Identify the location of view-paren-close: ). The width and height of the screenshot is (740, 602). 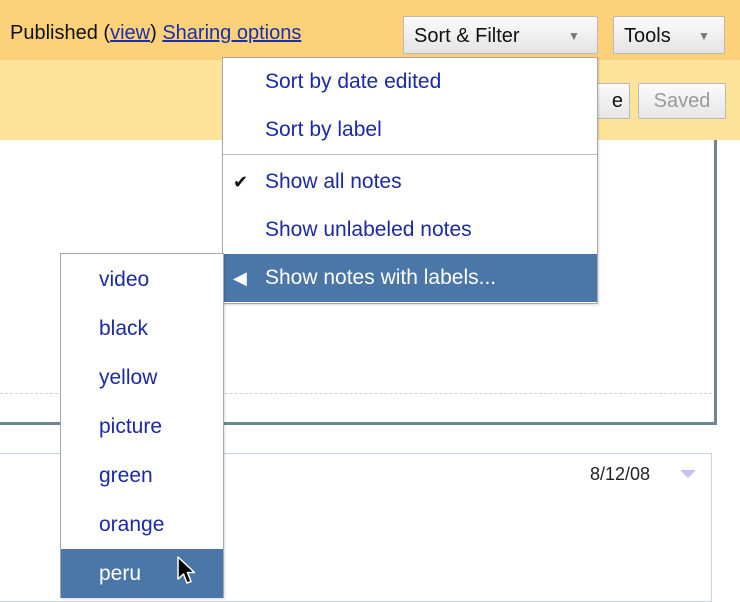
(153, 33).